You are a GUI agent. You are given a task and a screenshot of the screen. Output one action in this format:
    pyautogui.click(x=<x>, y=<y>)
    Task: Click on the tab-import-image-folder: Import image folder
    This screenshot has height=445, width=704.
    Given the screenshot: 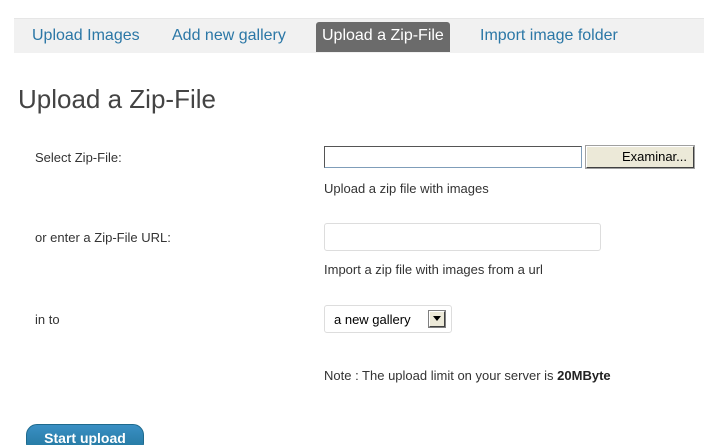 What is the action you would take?
    pyautogui.click(x=549, y=37)
    